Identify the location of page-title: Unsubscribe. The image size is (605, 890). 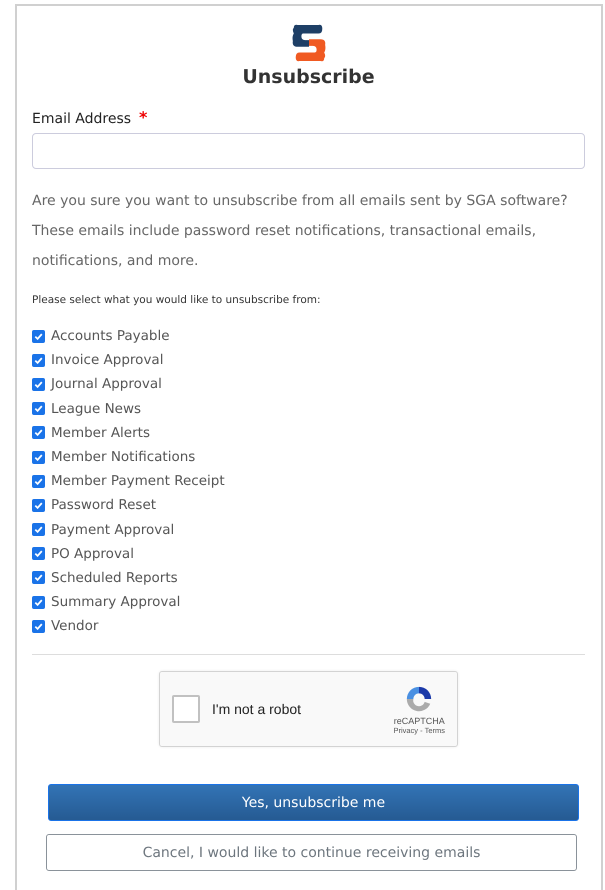
(308, 77).